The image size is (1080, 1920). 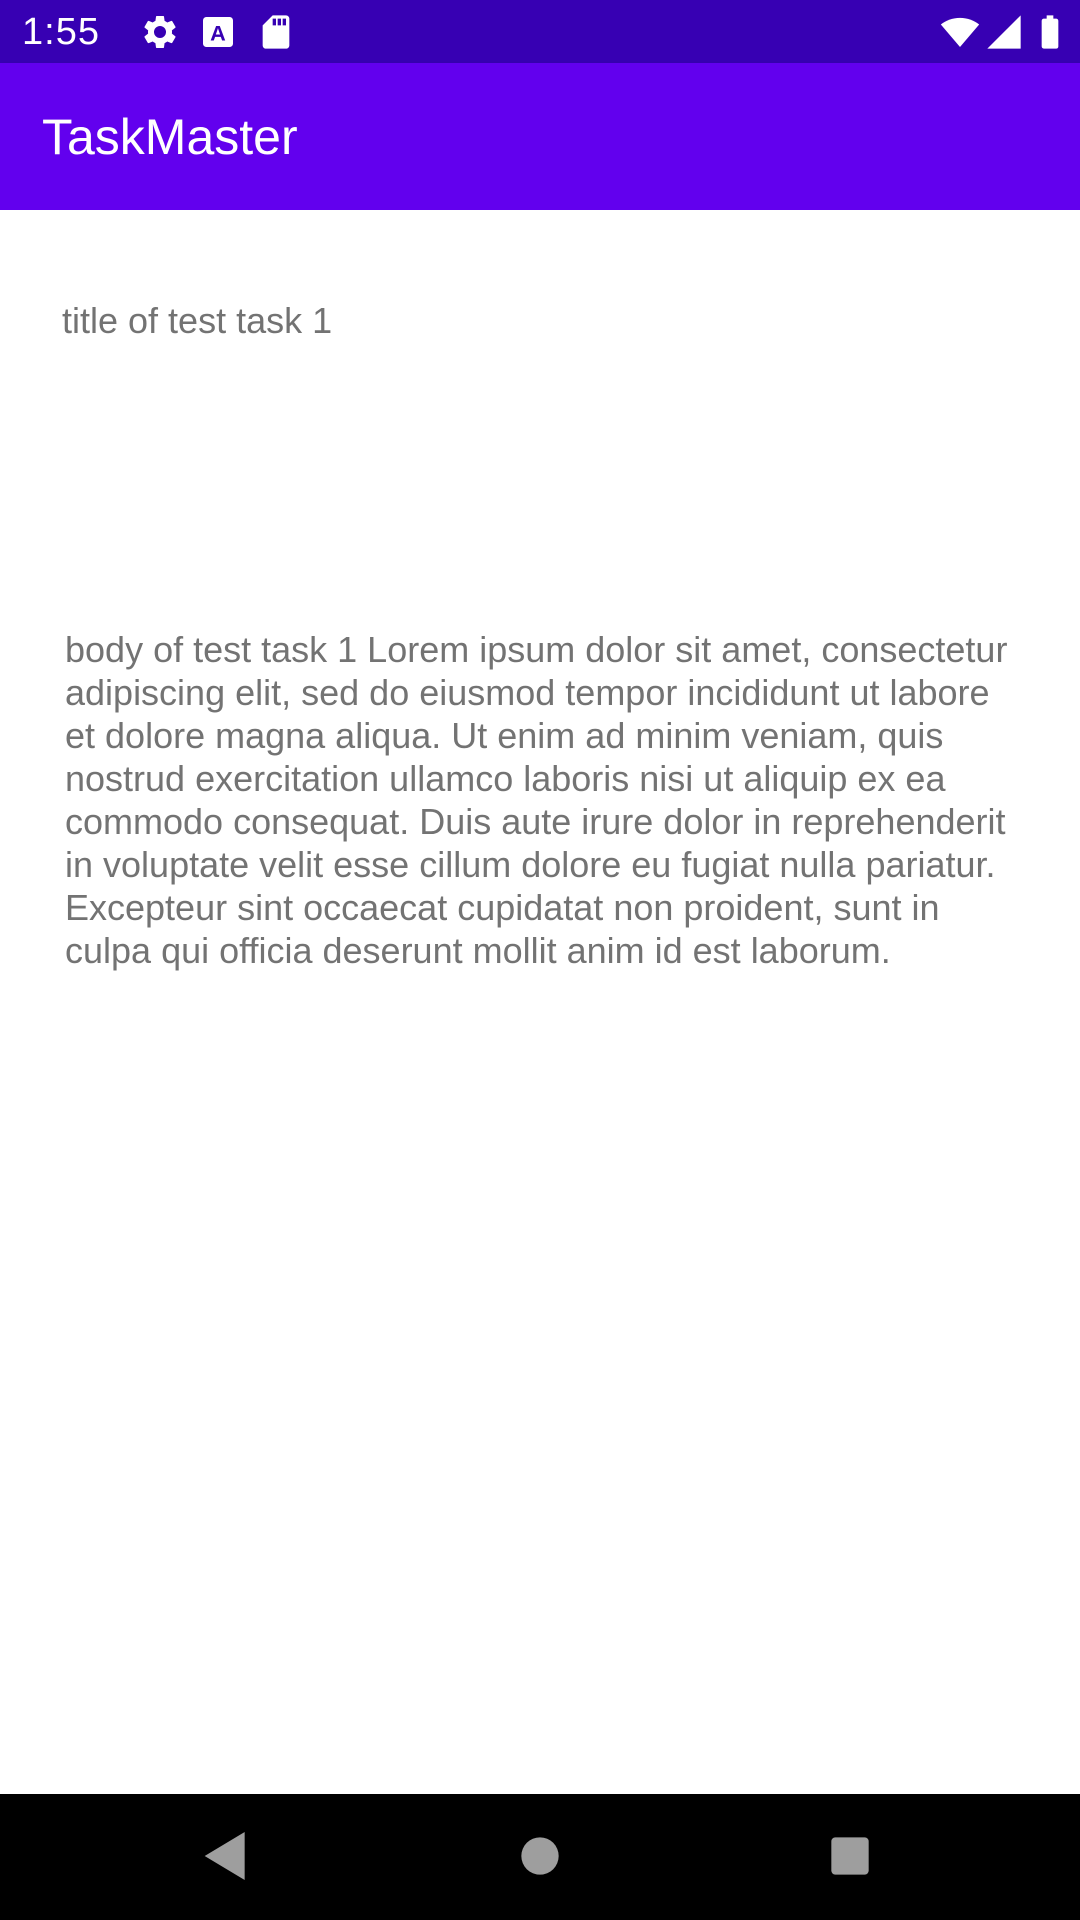 I want to click on app-title: TaskMaster, so click(x=170, y=137).